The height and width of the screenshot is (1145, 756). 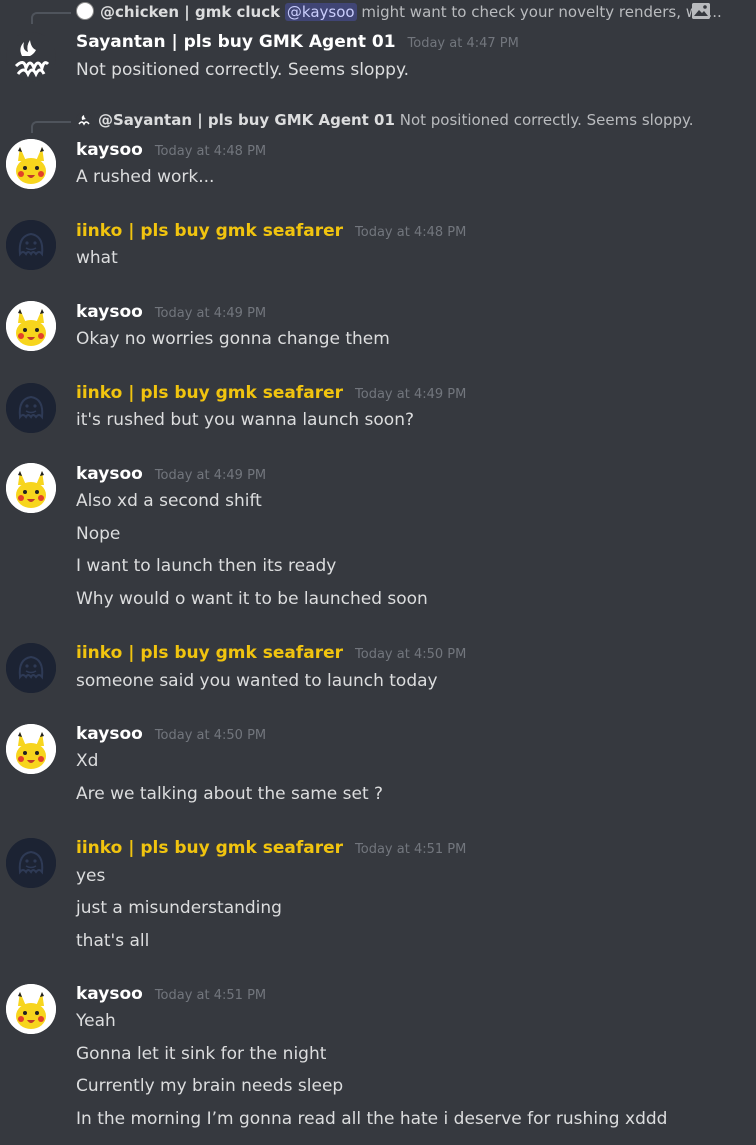 What do you see at coordinates (245, 420) in the screenshot?
I see `message-text: it's rushed but you wanna launch soon?` at bounding box center [245, 420].